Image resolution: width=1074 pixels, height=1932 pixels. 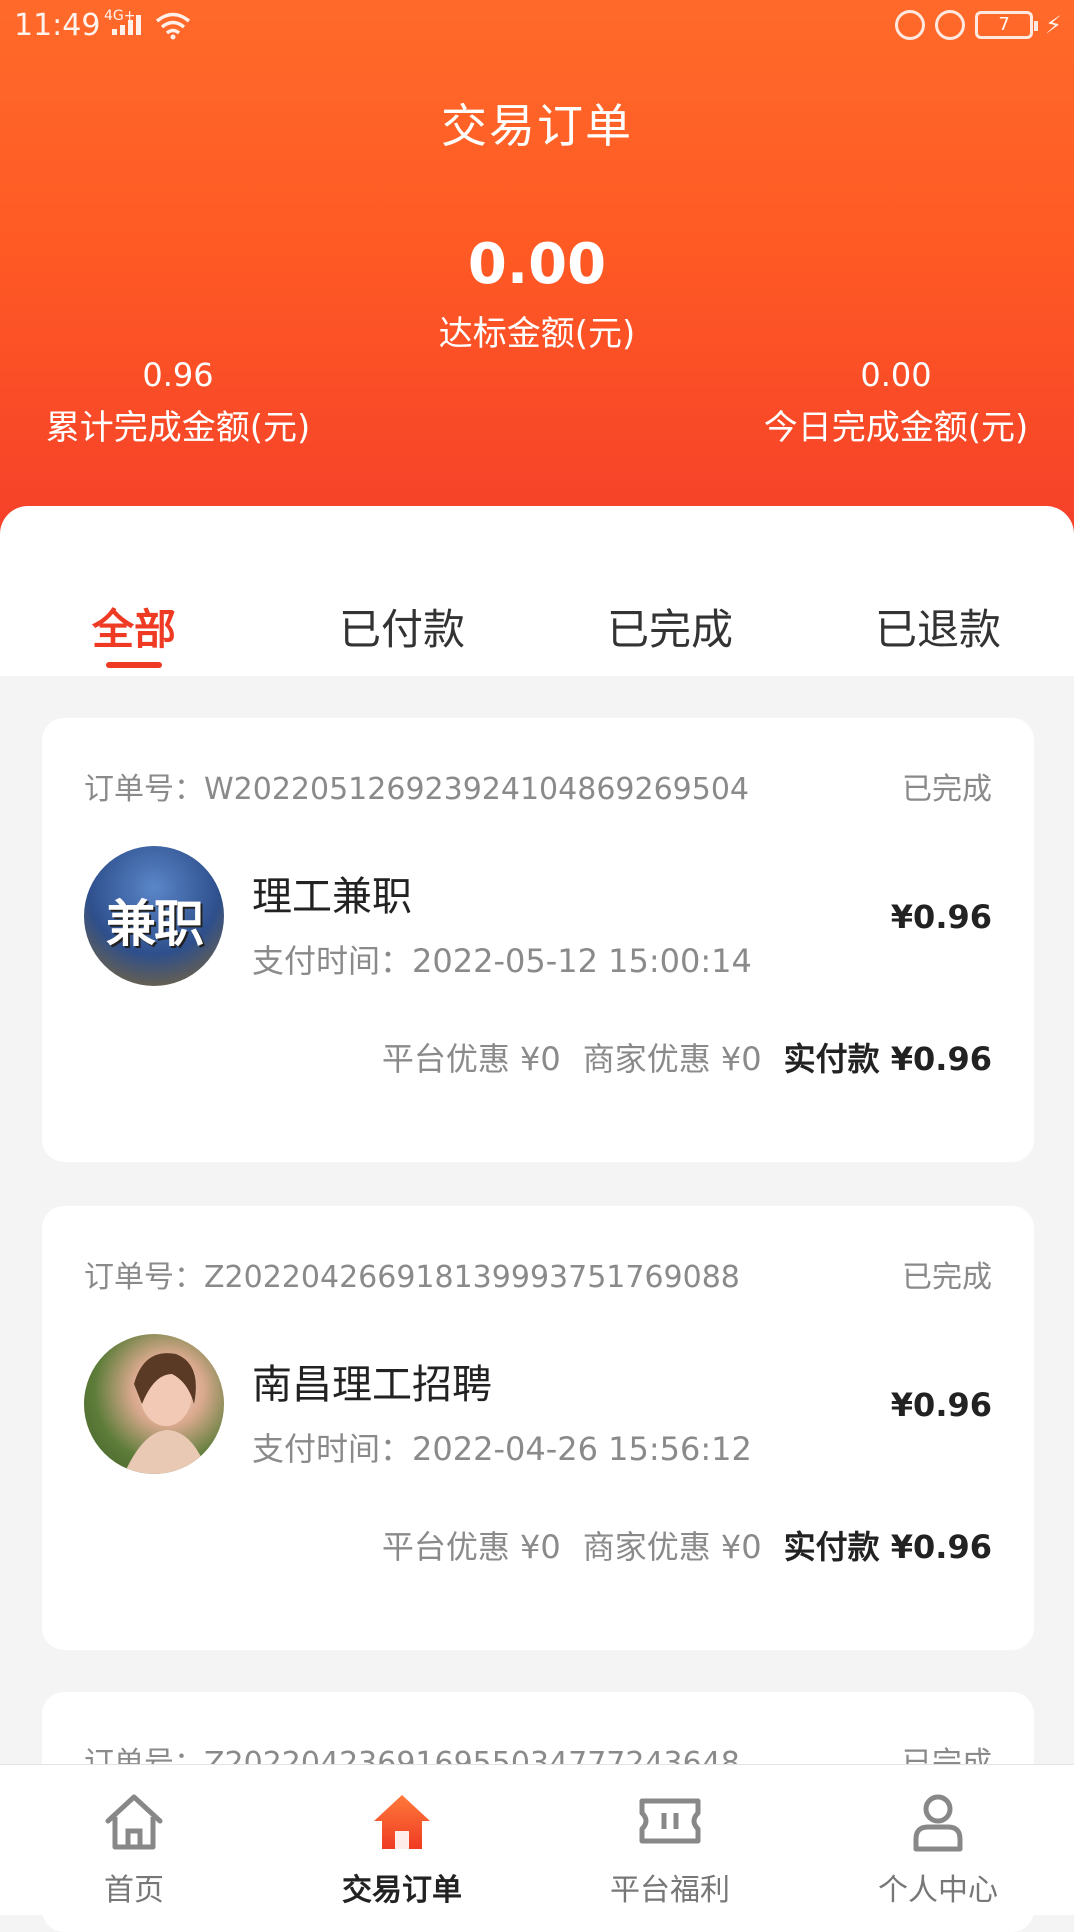 I want to click on tab-completed: 已完成, so click(x=670, y=626).